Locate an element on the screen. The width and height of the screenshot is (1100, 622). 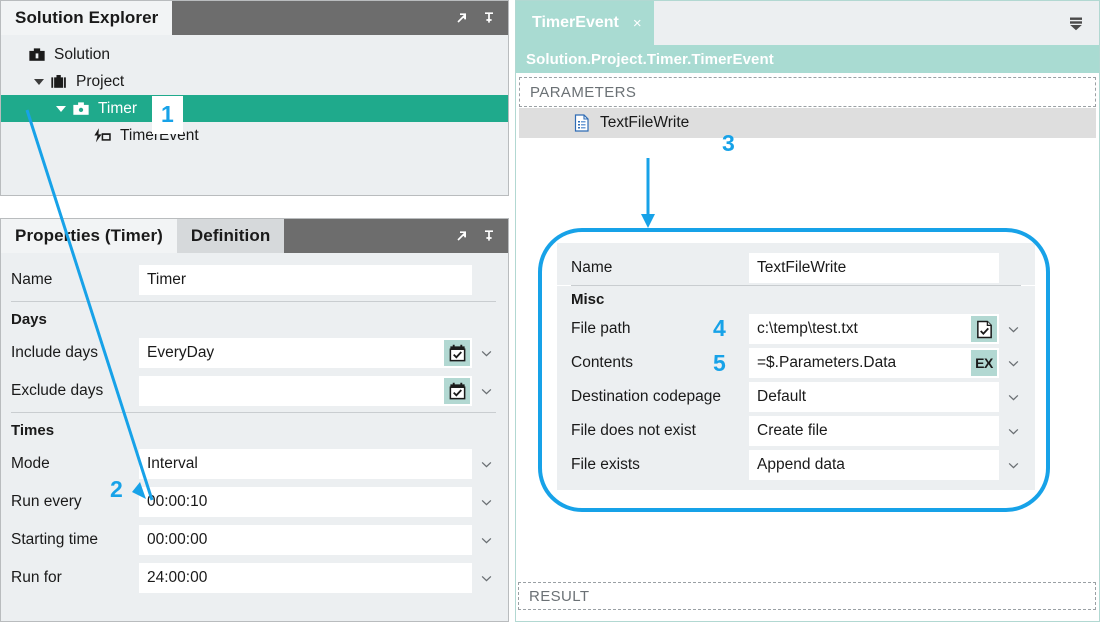
property-label: Starting time is located at coordinates (55, 539).